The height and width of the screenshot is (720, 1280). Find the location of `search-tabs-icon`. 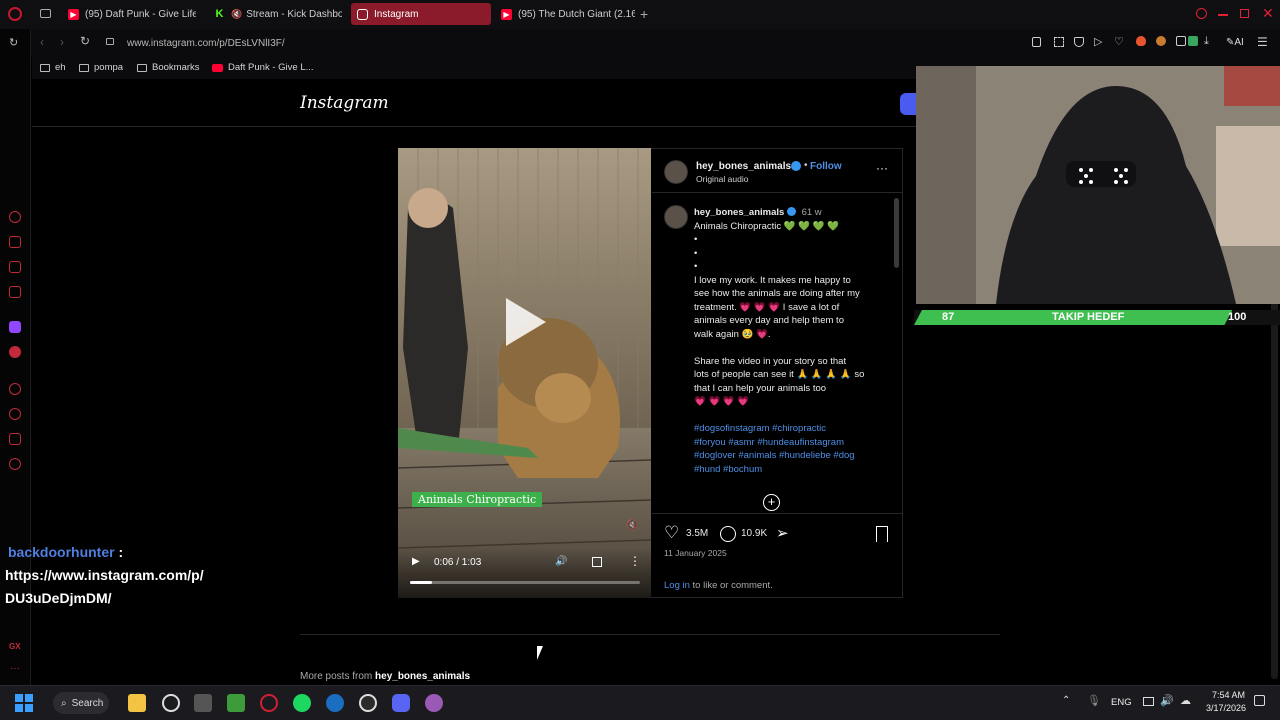

search-tabs-icon is located at coordinates (1201, 13).